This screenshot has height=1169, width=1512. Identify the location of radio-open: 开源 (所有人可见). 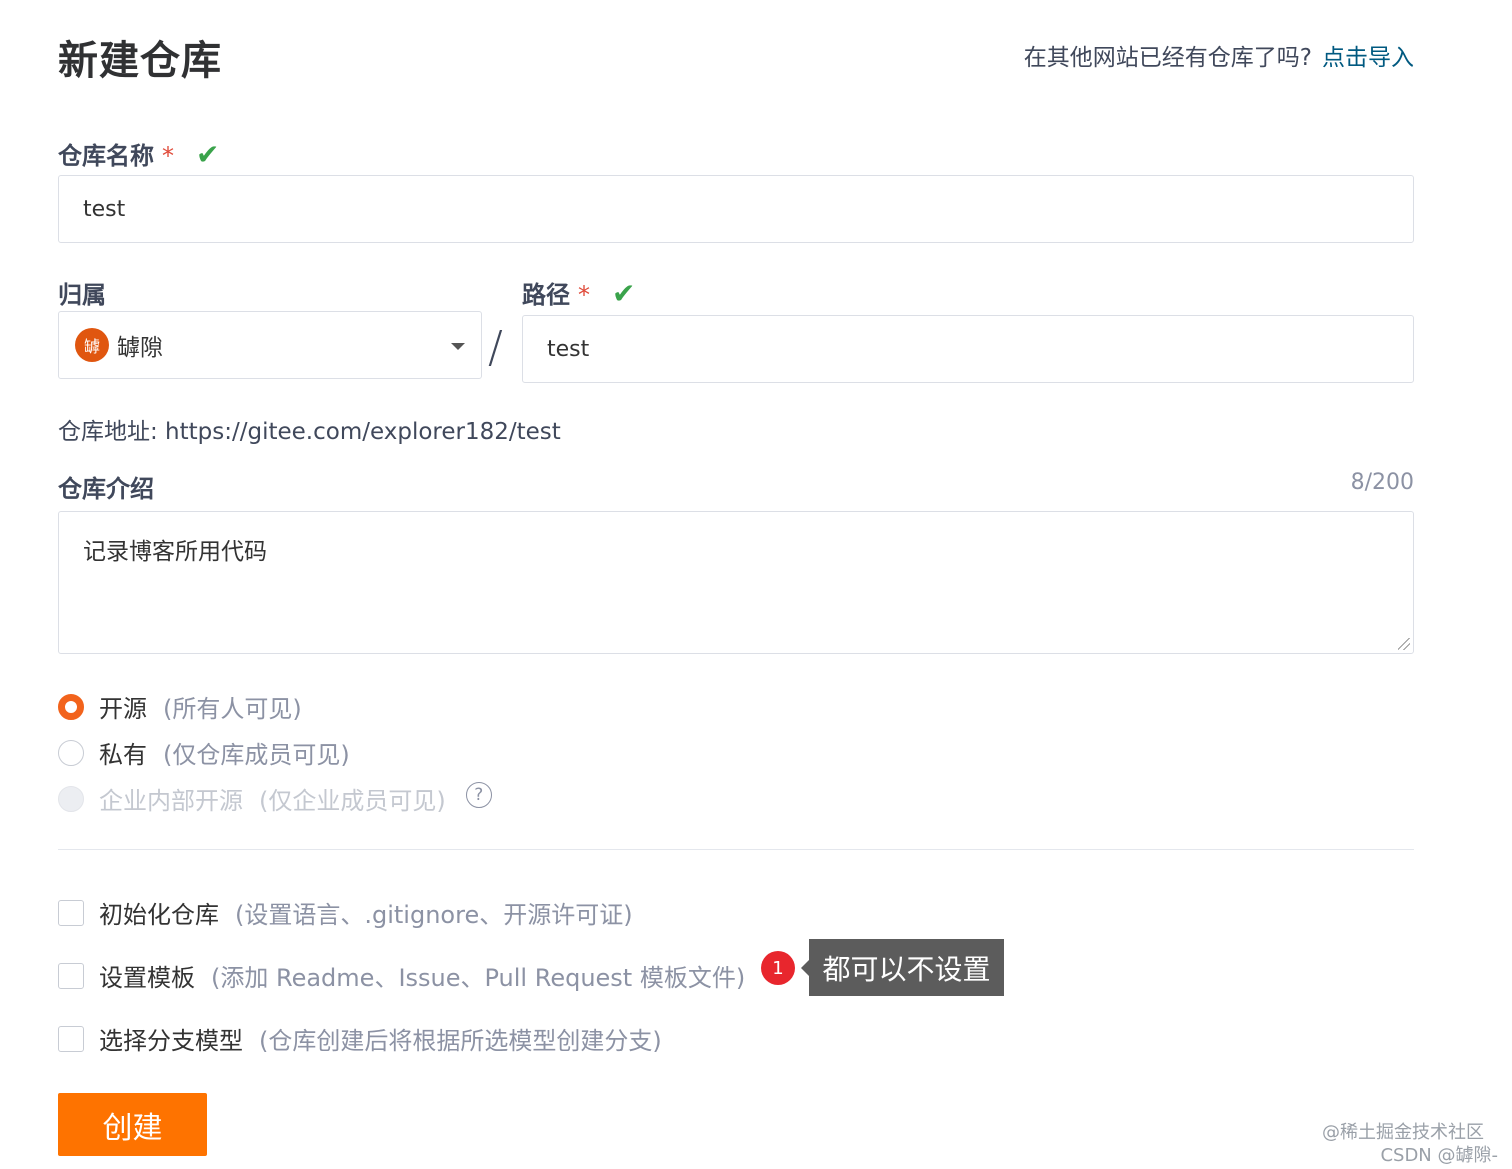
(180, 706).